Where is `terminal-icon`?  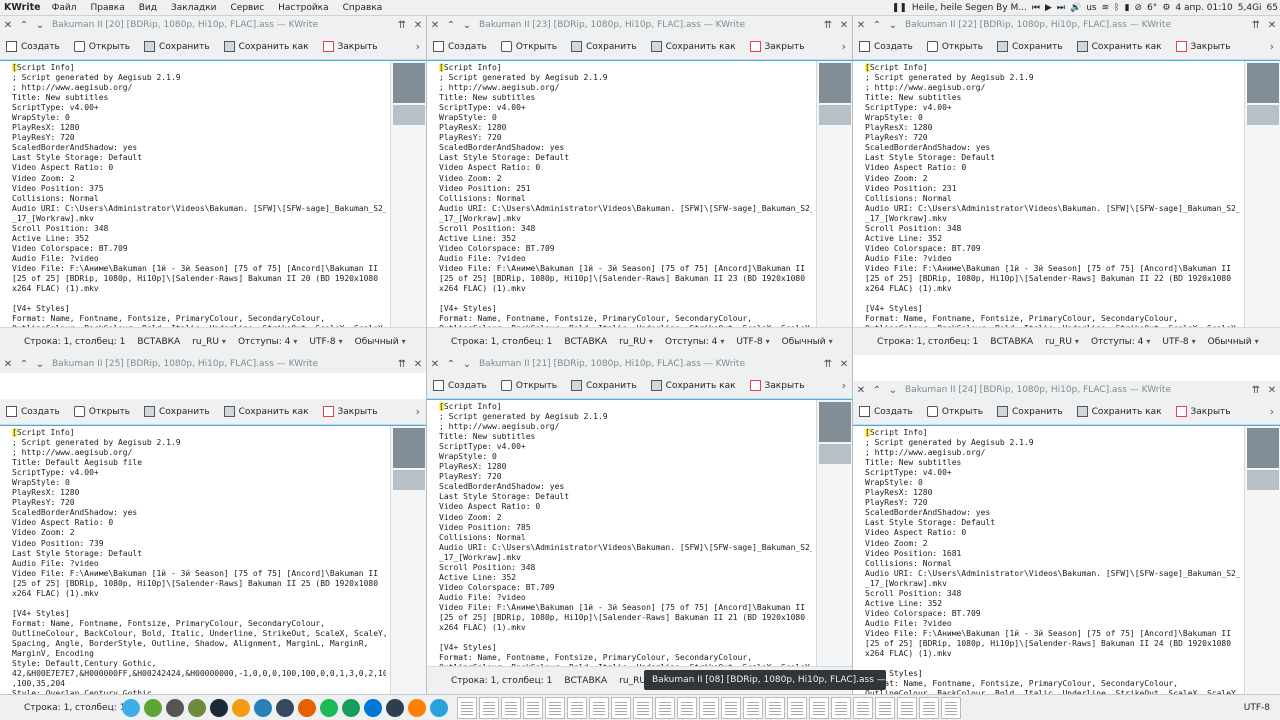
terminal-icon is located at coordinates (351, 707).